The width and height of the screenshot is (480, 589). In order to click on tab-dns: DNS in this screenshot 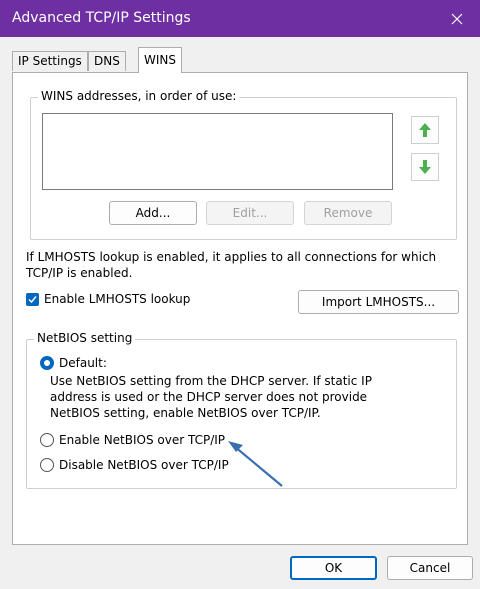, I will do `click(107, 61)`.